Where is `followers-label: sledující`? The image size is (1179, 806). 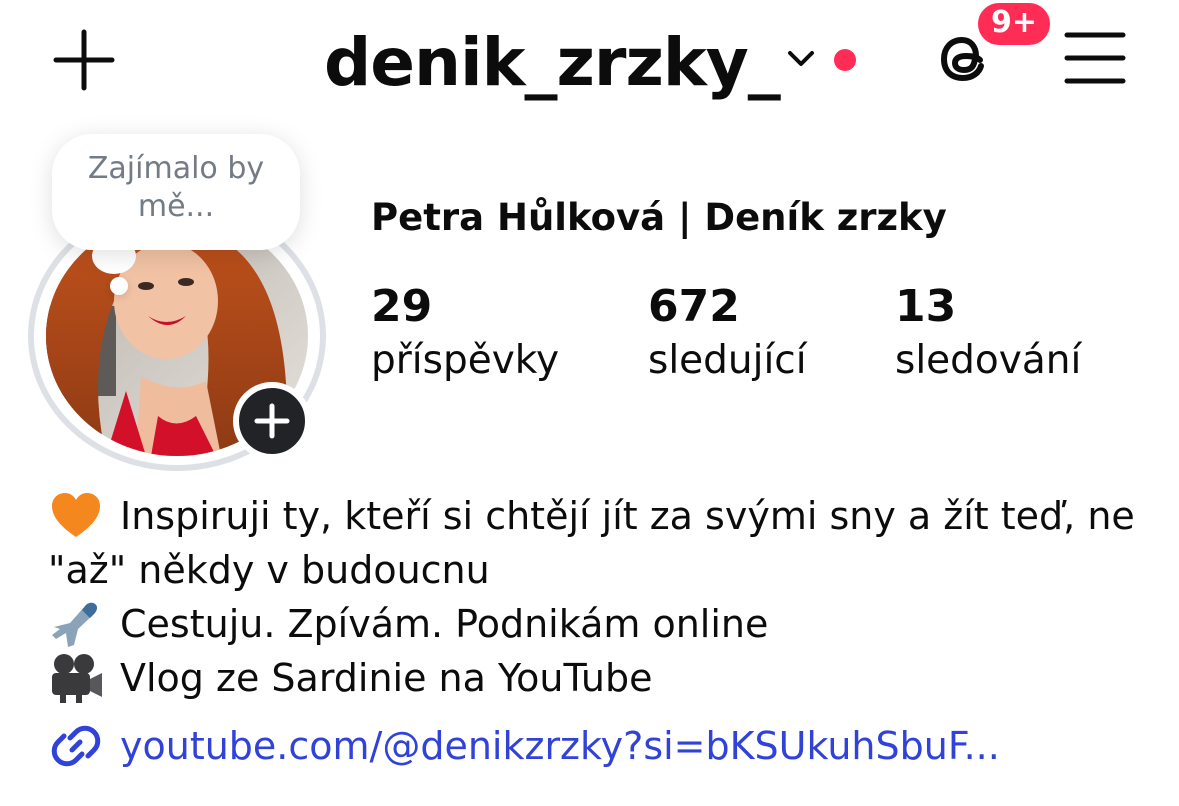
followers-label: sledující is located at coordinates (727, 361).